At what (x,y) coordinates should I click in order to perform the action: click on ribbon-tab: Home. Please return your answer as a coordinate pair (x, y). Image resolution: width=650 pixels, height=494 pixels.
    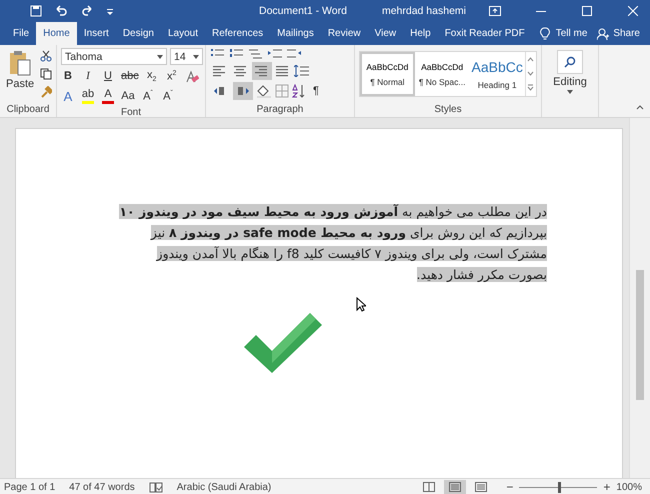
    Looking at the image, I should click on (56, 33).